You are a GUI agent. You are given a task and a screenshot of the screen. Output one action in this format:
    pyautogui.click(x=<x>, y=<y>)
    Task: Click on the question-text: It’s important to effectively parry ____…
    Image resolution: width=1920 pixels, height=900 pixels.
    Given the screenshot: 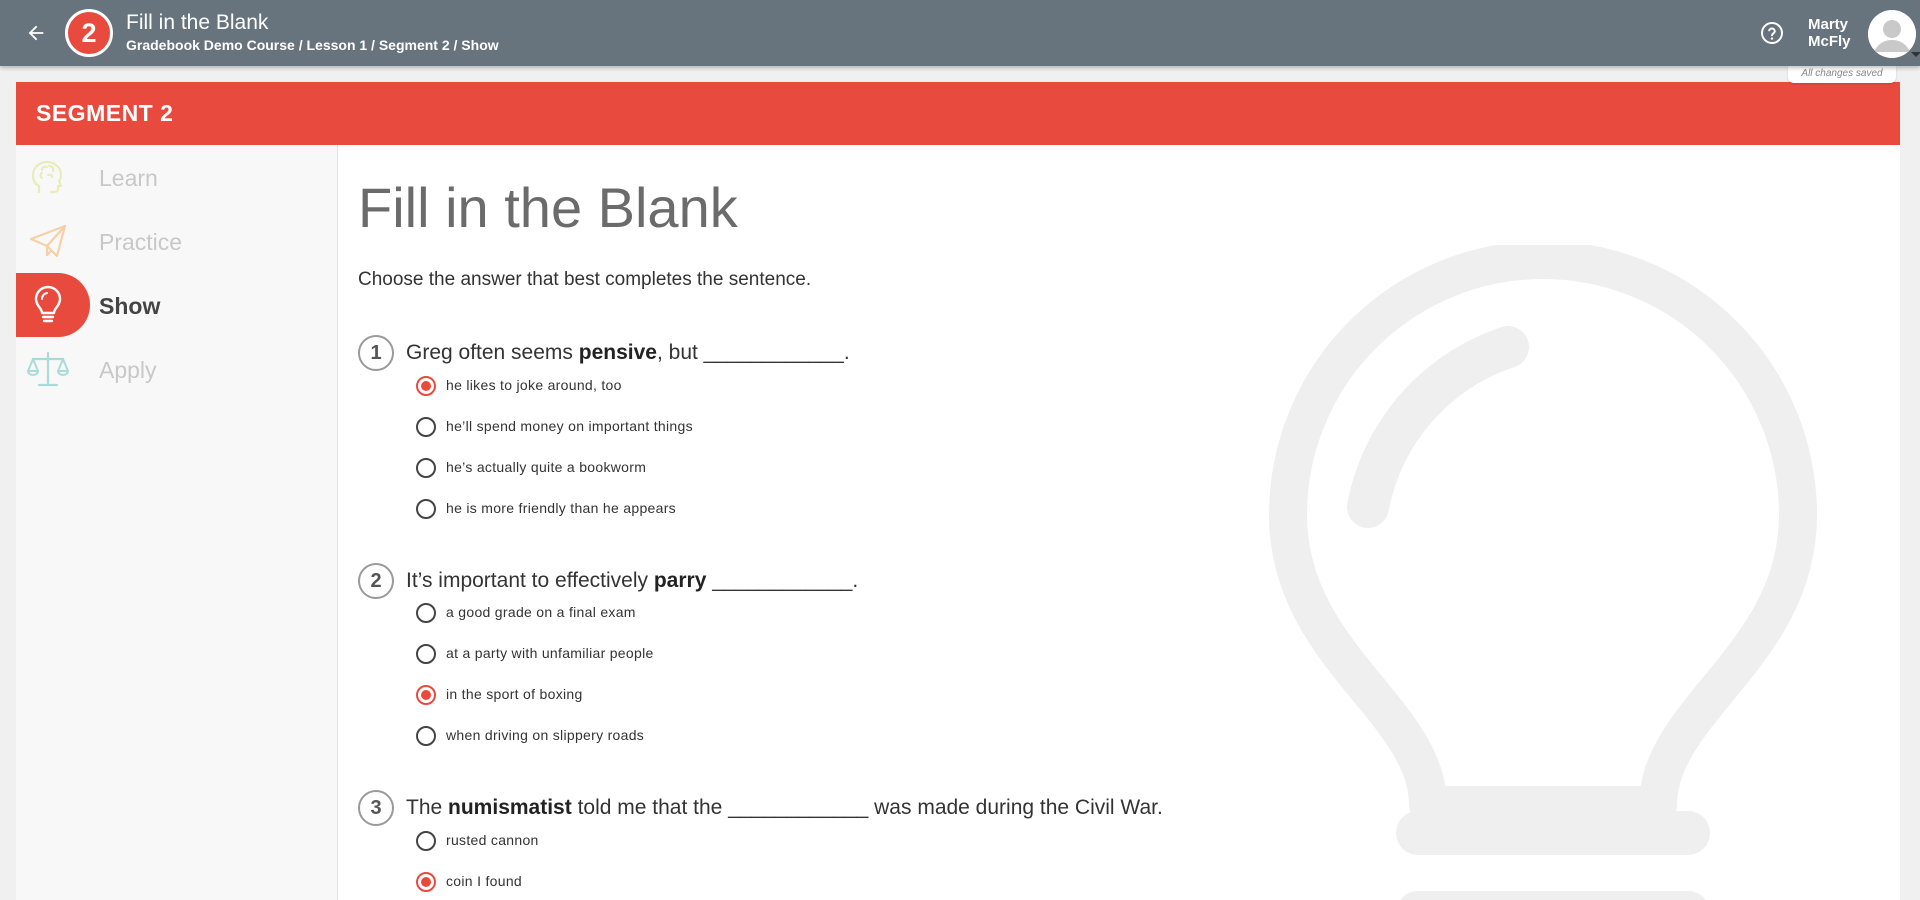 What is the action you would take?
    pyautogui.click(x=632, y=581)
    